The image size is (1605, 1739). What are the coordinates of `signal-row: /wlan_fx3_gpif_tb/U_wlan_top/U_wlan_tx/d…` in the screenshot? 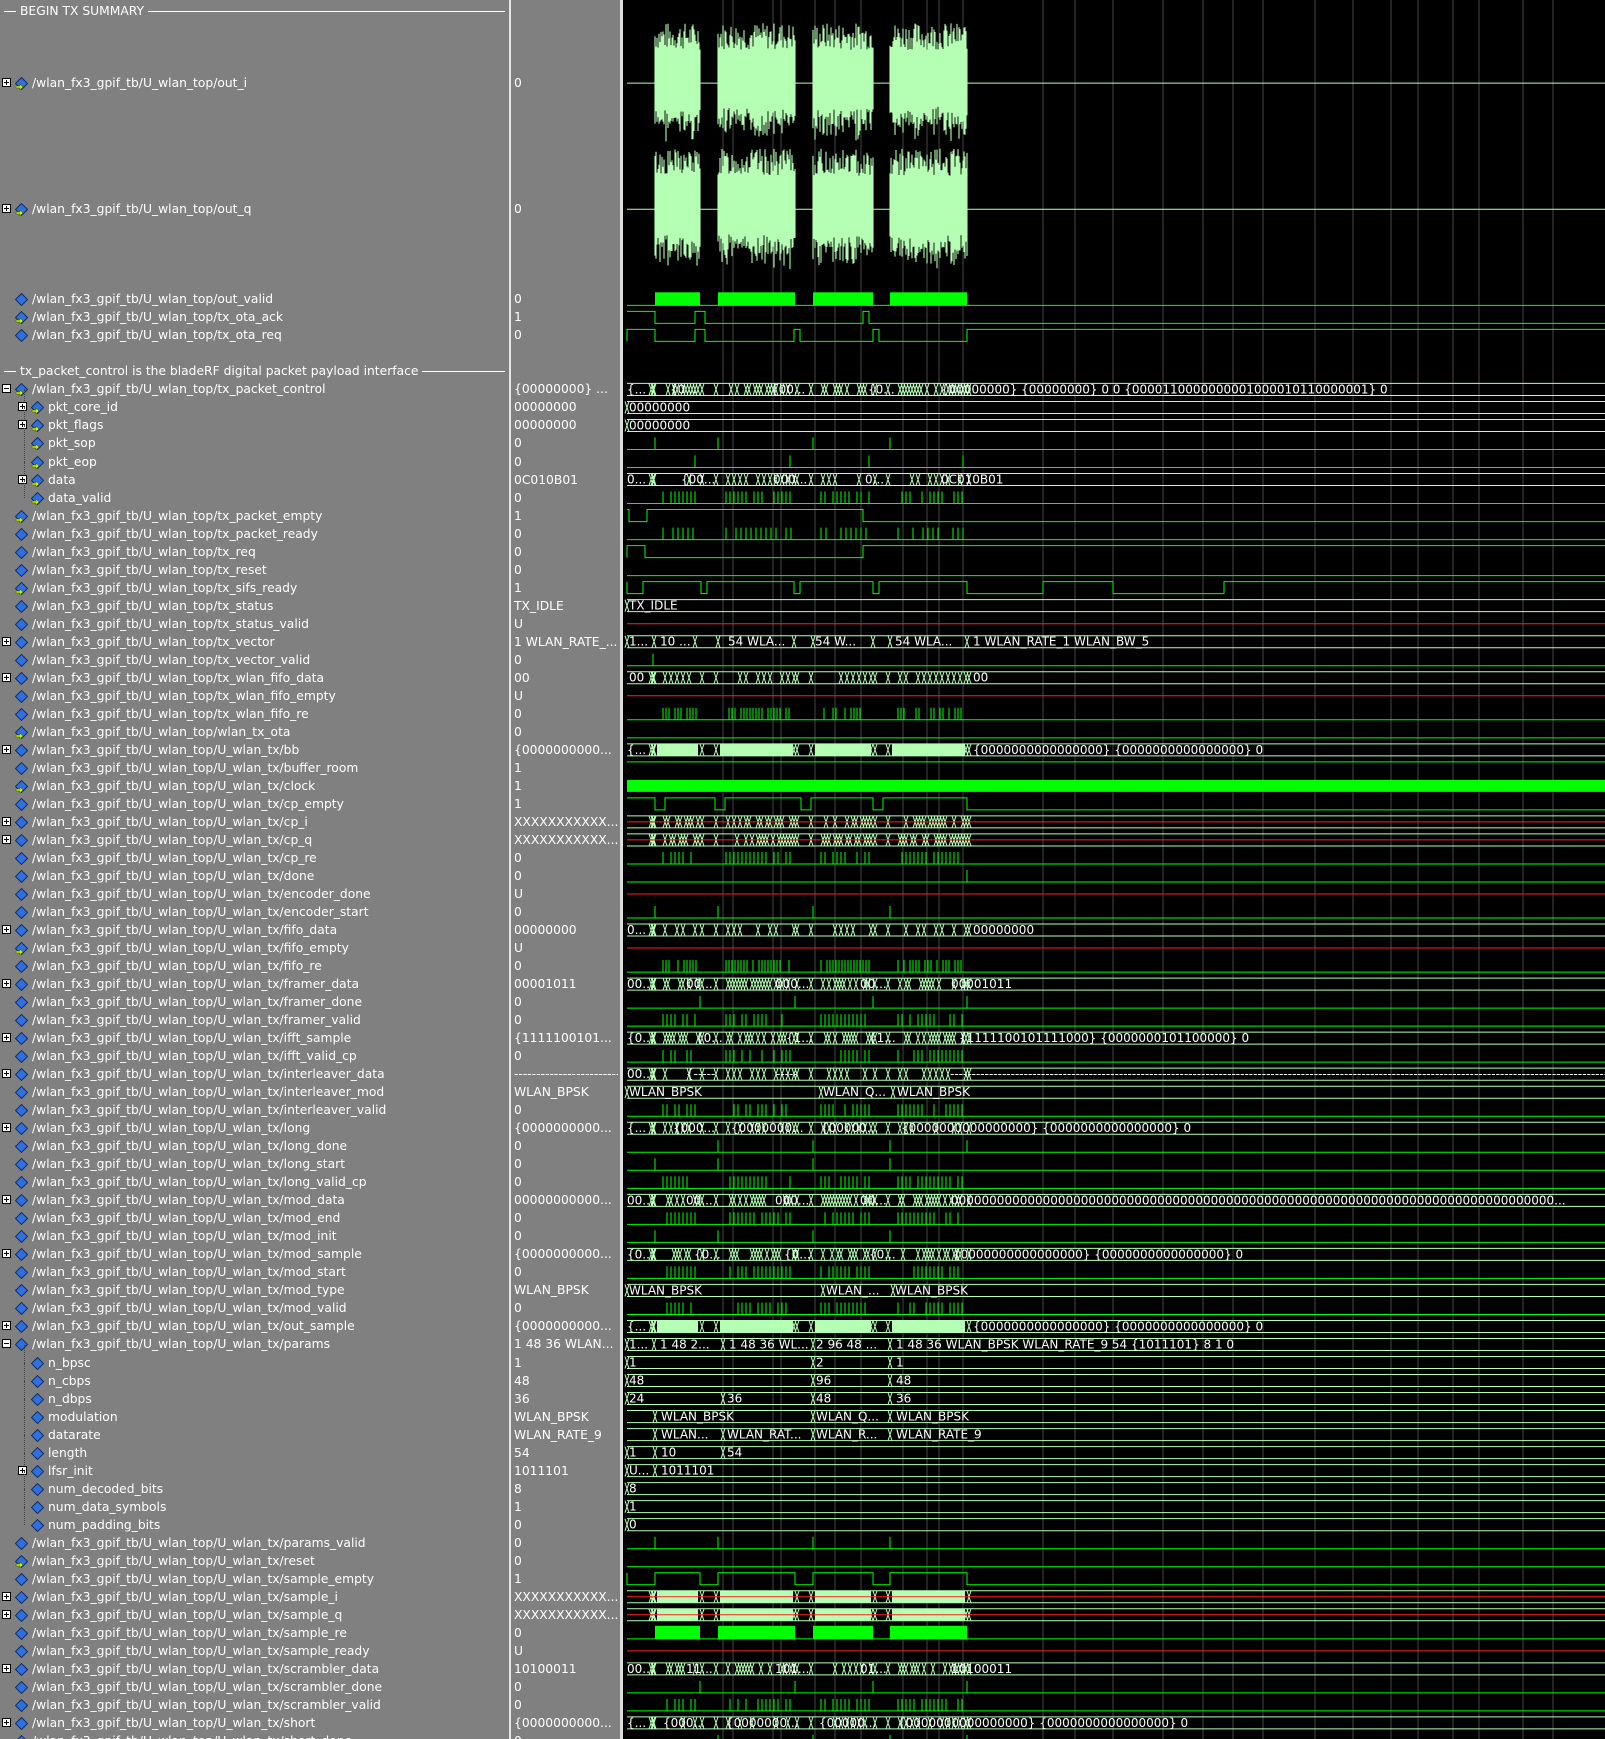 It's located at (254, 876).